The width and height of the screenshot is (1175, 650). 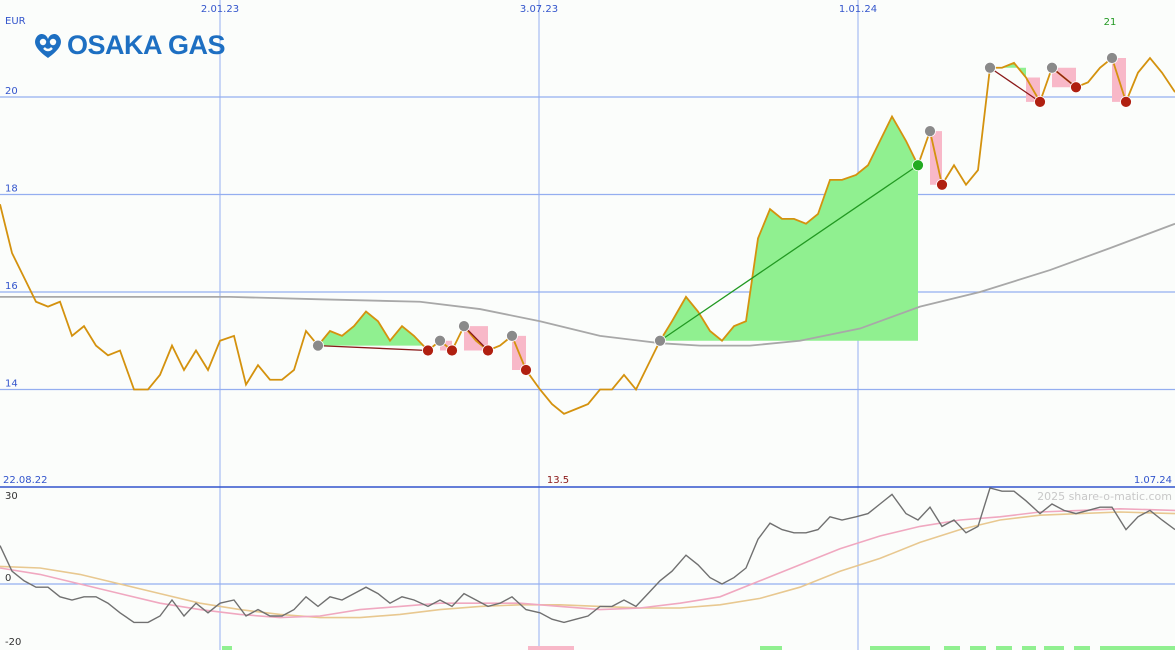 What do you see at coordinates (11, 496) in the screenshot?
I see `momentum-tick-label: 30` at bounding box center [11, 496].